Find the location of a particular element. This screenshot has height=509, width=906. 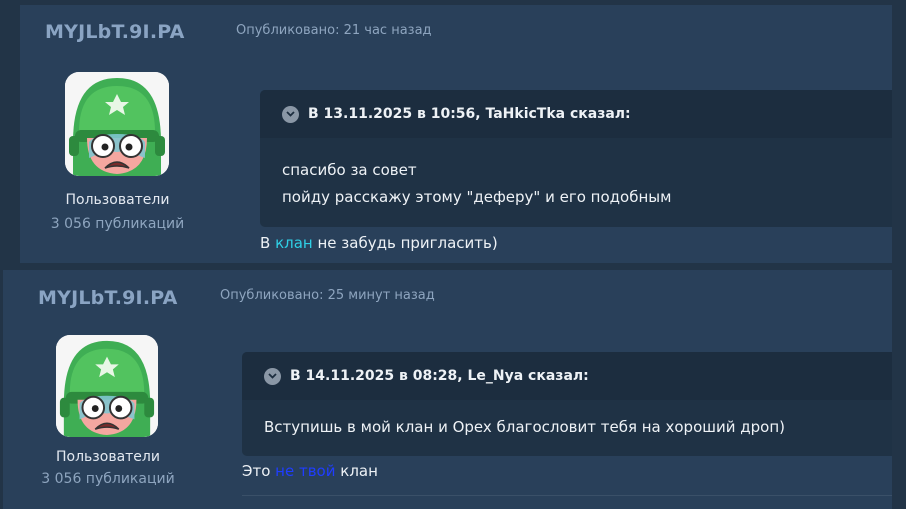

post-date: Опубликовано: 25 минут назад is located at coordinates (327, 295).